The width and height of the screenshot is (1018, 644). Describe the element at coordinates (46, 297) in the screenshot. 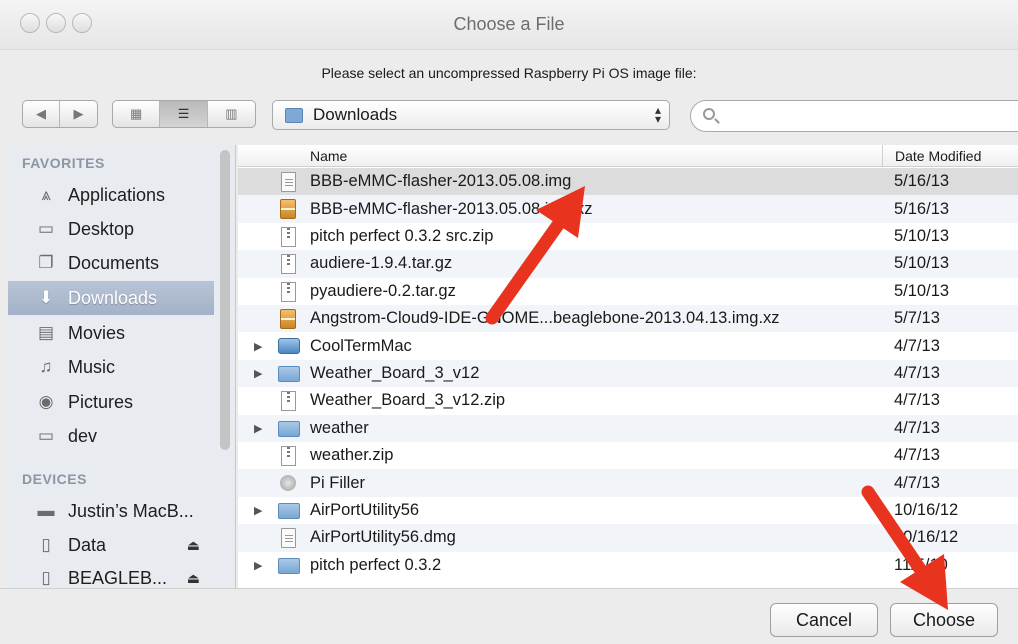

I see `downloads-icon: ⬇` at that location.